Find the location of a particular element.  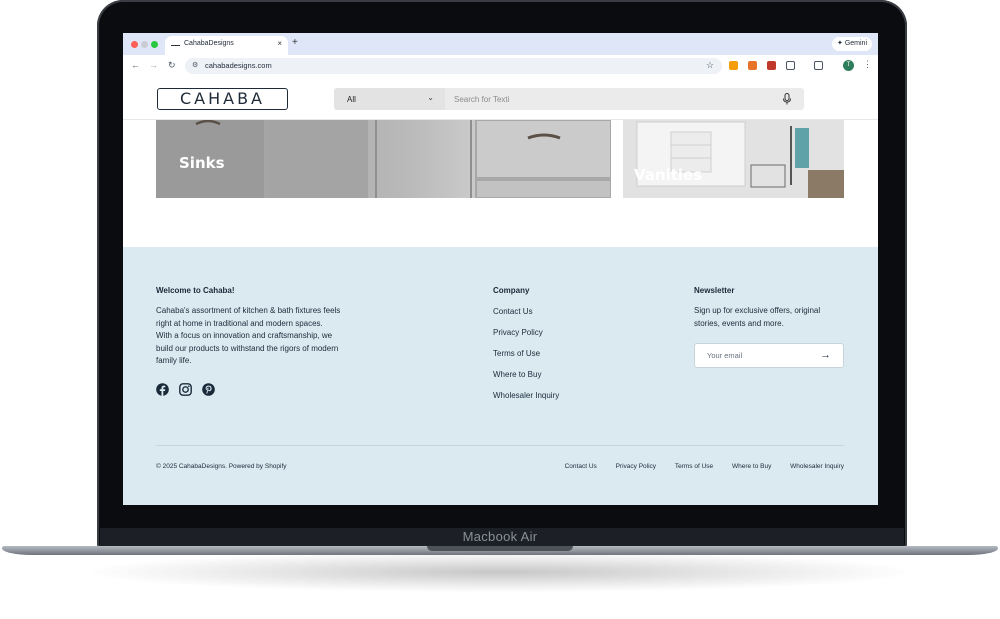

new-tab-button: + is located at coordinates (295, 42).